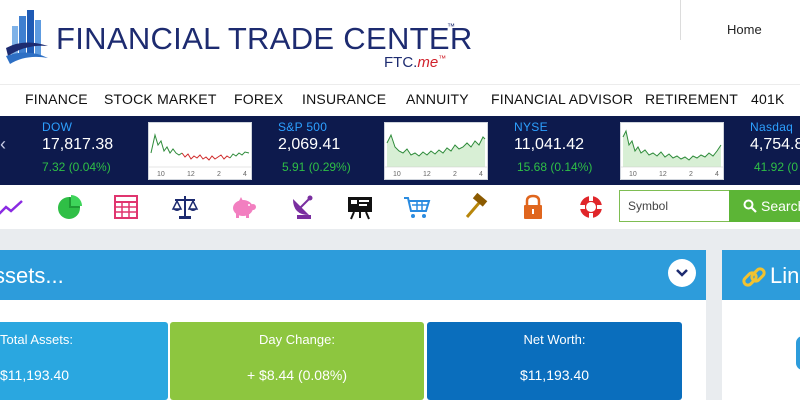  What do you see at coordinates (436, 155) in the screenshot?
I see `sparkline-sp500: 10 12 2 4` at bounding box center [436, 155].